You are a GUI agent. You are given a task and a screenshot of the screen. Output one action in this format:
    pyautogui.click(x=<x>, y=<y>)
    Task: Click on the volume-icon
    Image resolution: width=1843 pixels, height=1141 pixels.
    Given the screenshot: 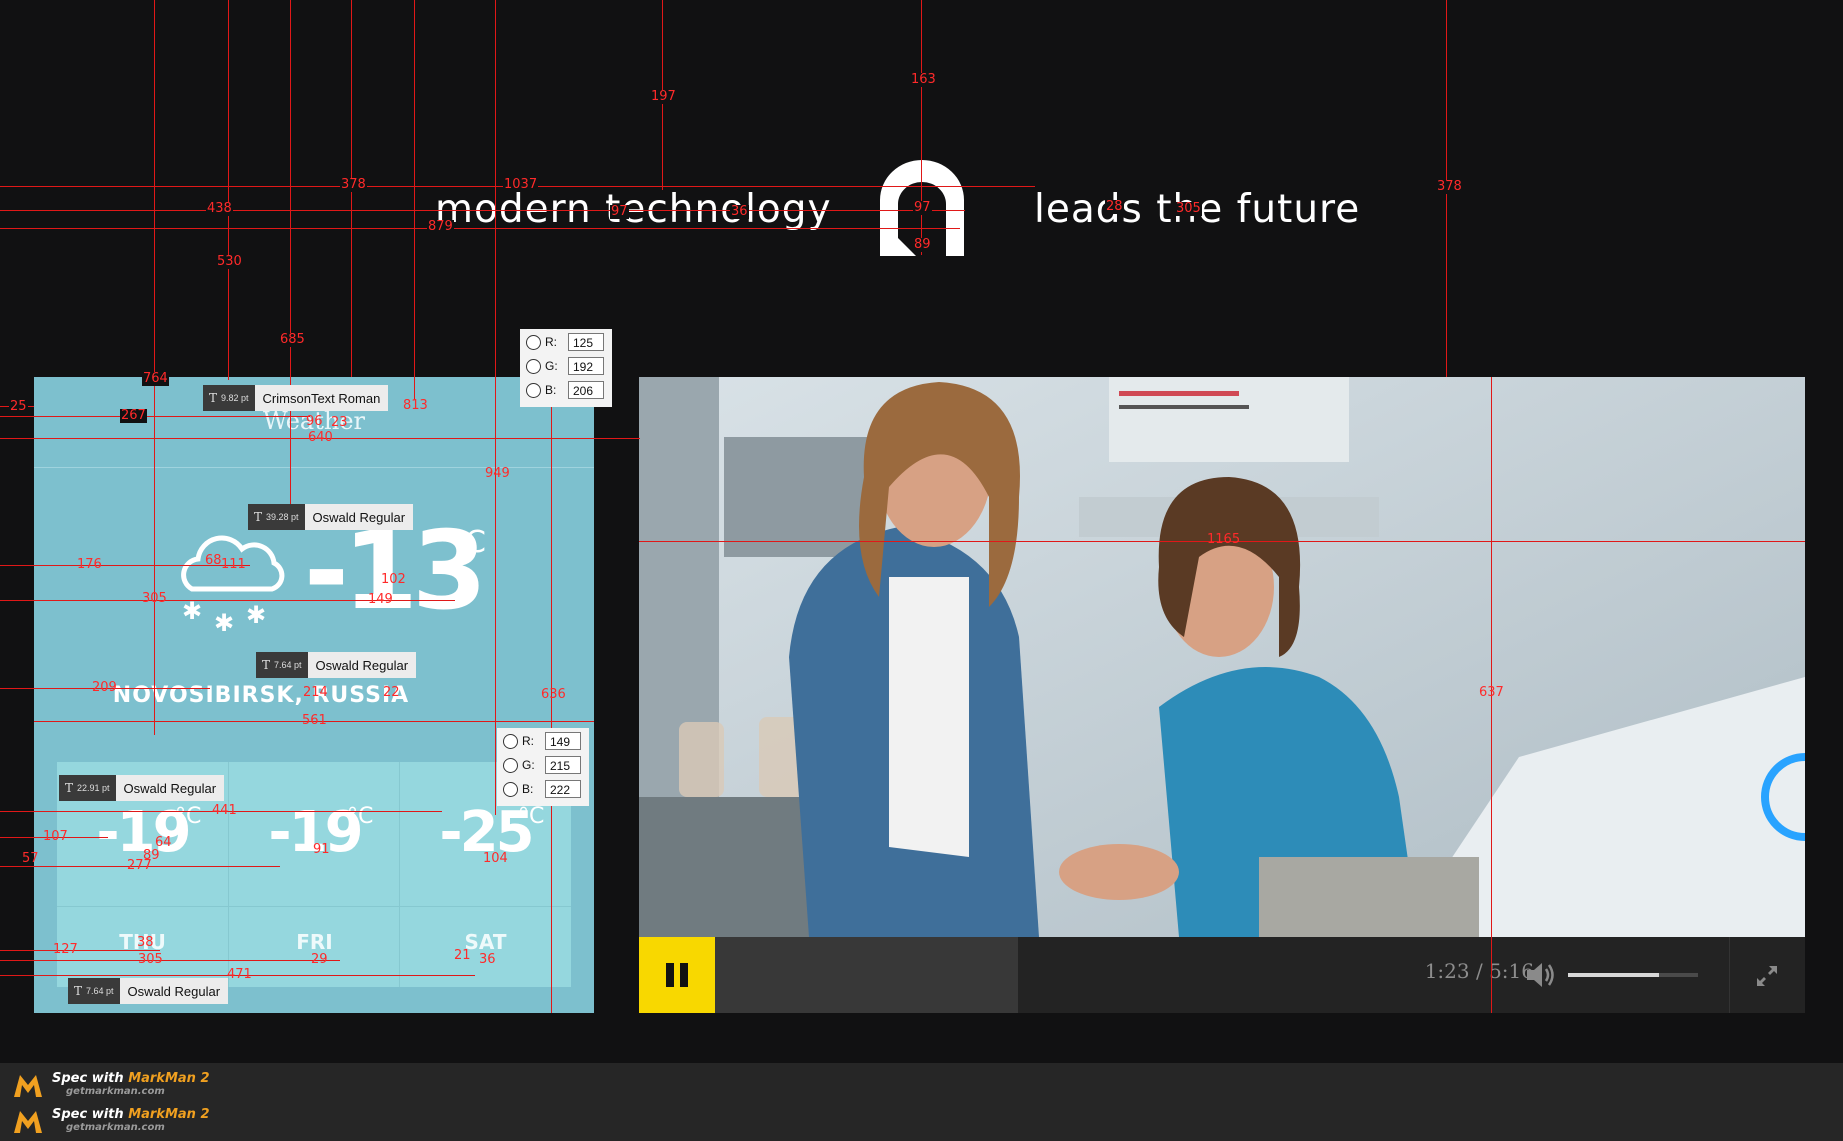 What is the action you would take?
    pyautogui.click(x=1541, y=975)
    